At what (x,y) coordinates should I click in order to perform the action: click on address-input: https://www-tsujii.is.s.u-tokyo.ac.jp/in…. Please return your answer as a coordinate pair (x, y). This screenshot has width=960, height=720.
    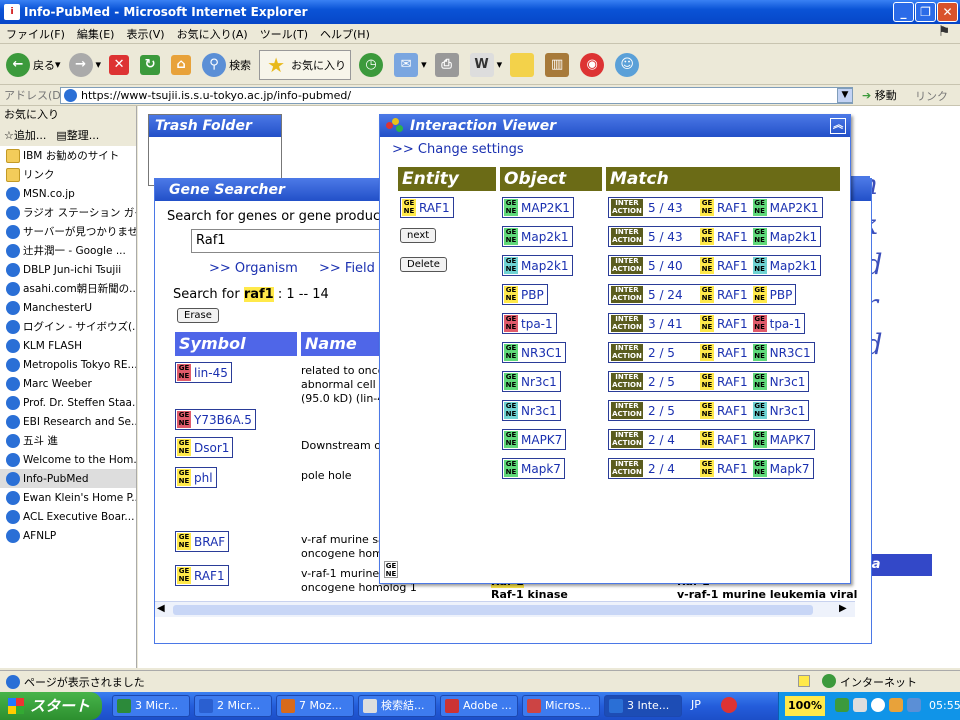
    Looking at the image, I should click on (456, 95).